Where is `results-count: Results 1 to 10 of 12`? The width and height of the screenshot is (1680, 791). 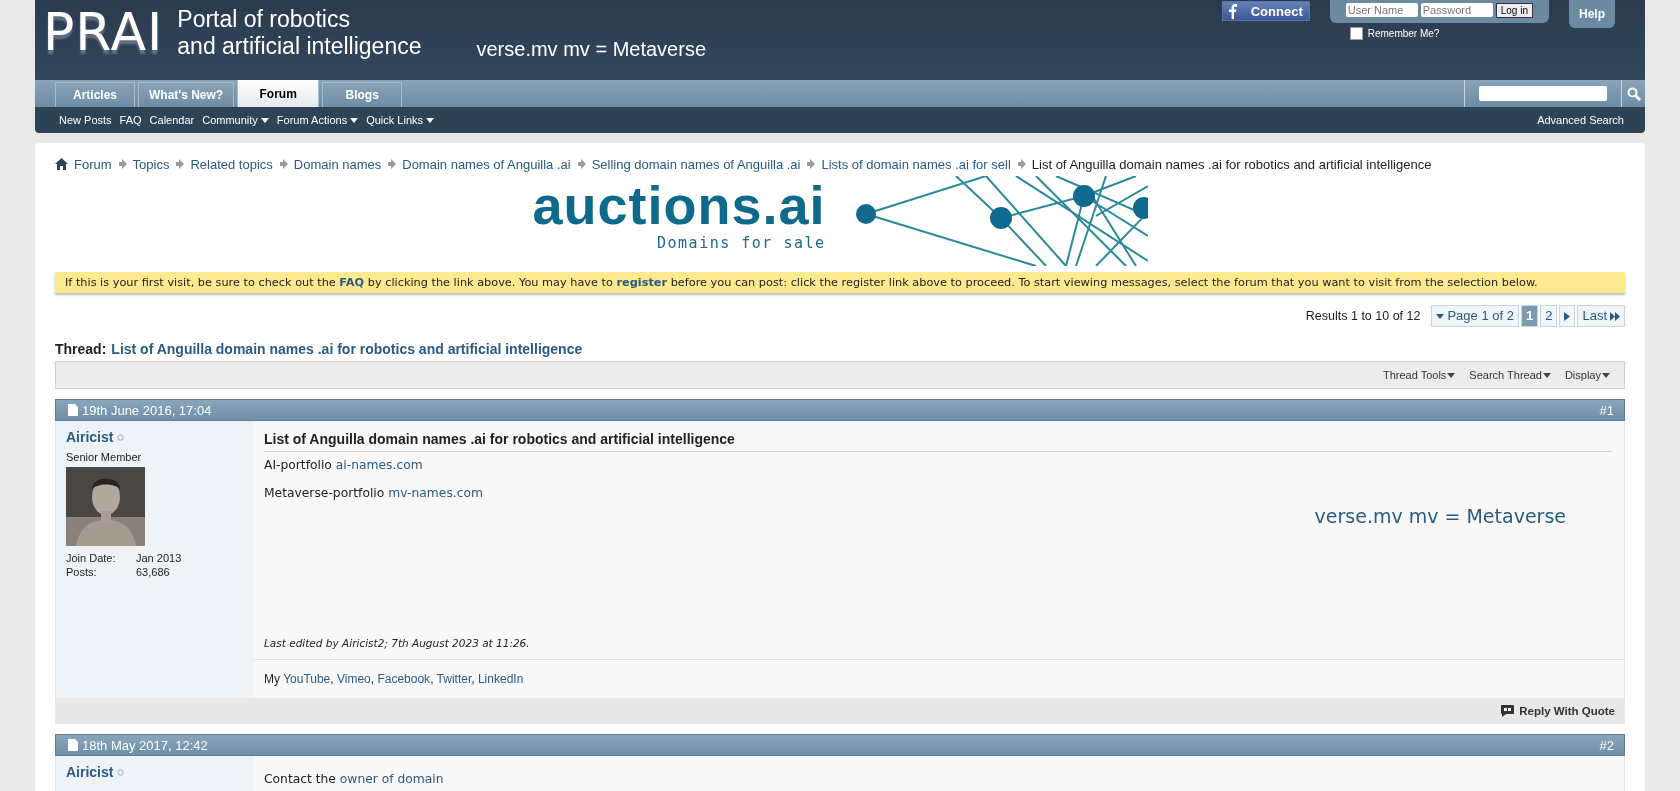 results-count: Results 1 to 10 of 12 is located at coordinates (1363, 316).